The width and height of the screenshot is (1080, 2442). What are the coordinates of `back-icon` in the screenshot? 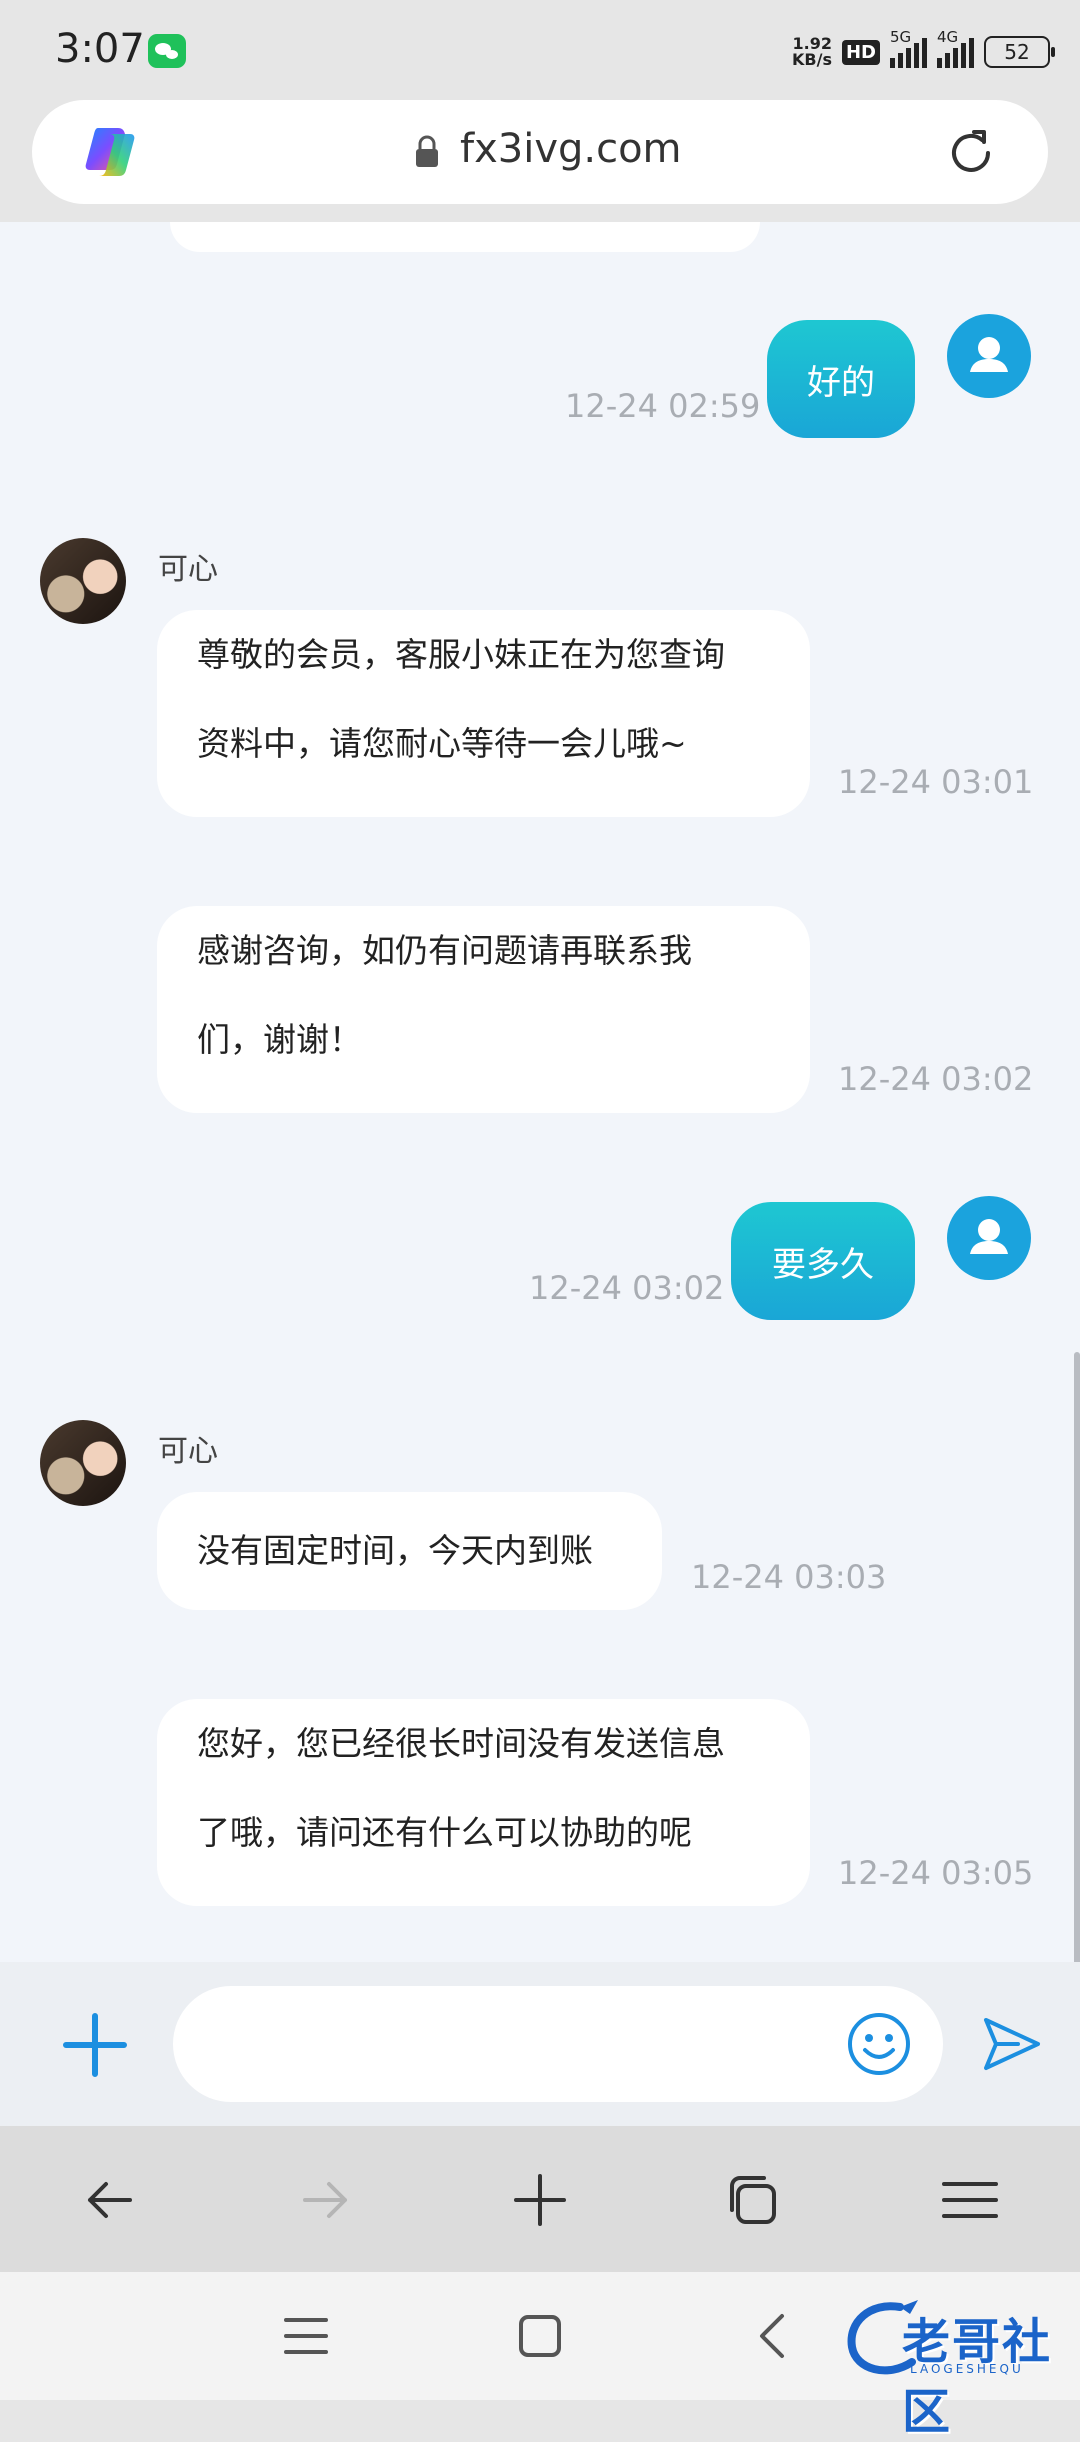 It's located at (774, 2336).